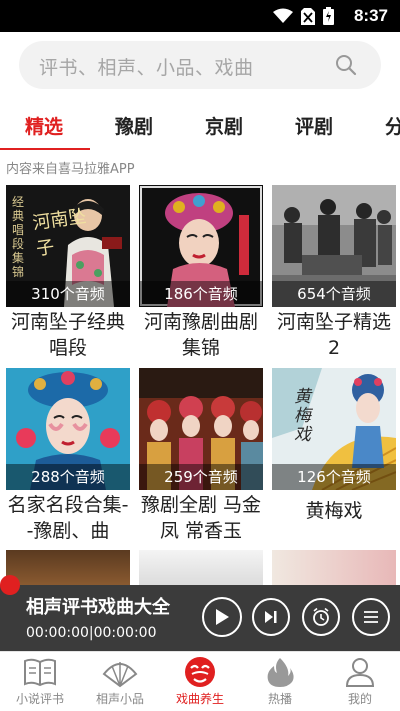 The image size is (400, 711). Describe the element at coordinates (314, 125) in the screenshot. I see `tab-pingju: 评剧` at that location.